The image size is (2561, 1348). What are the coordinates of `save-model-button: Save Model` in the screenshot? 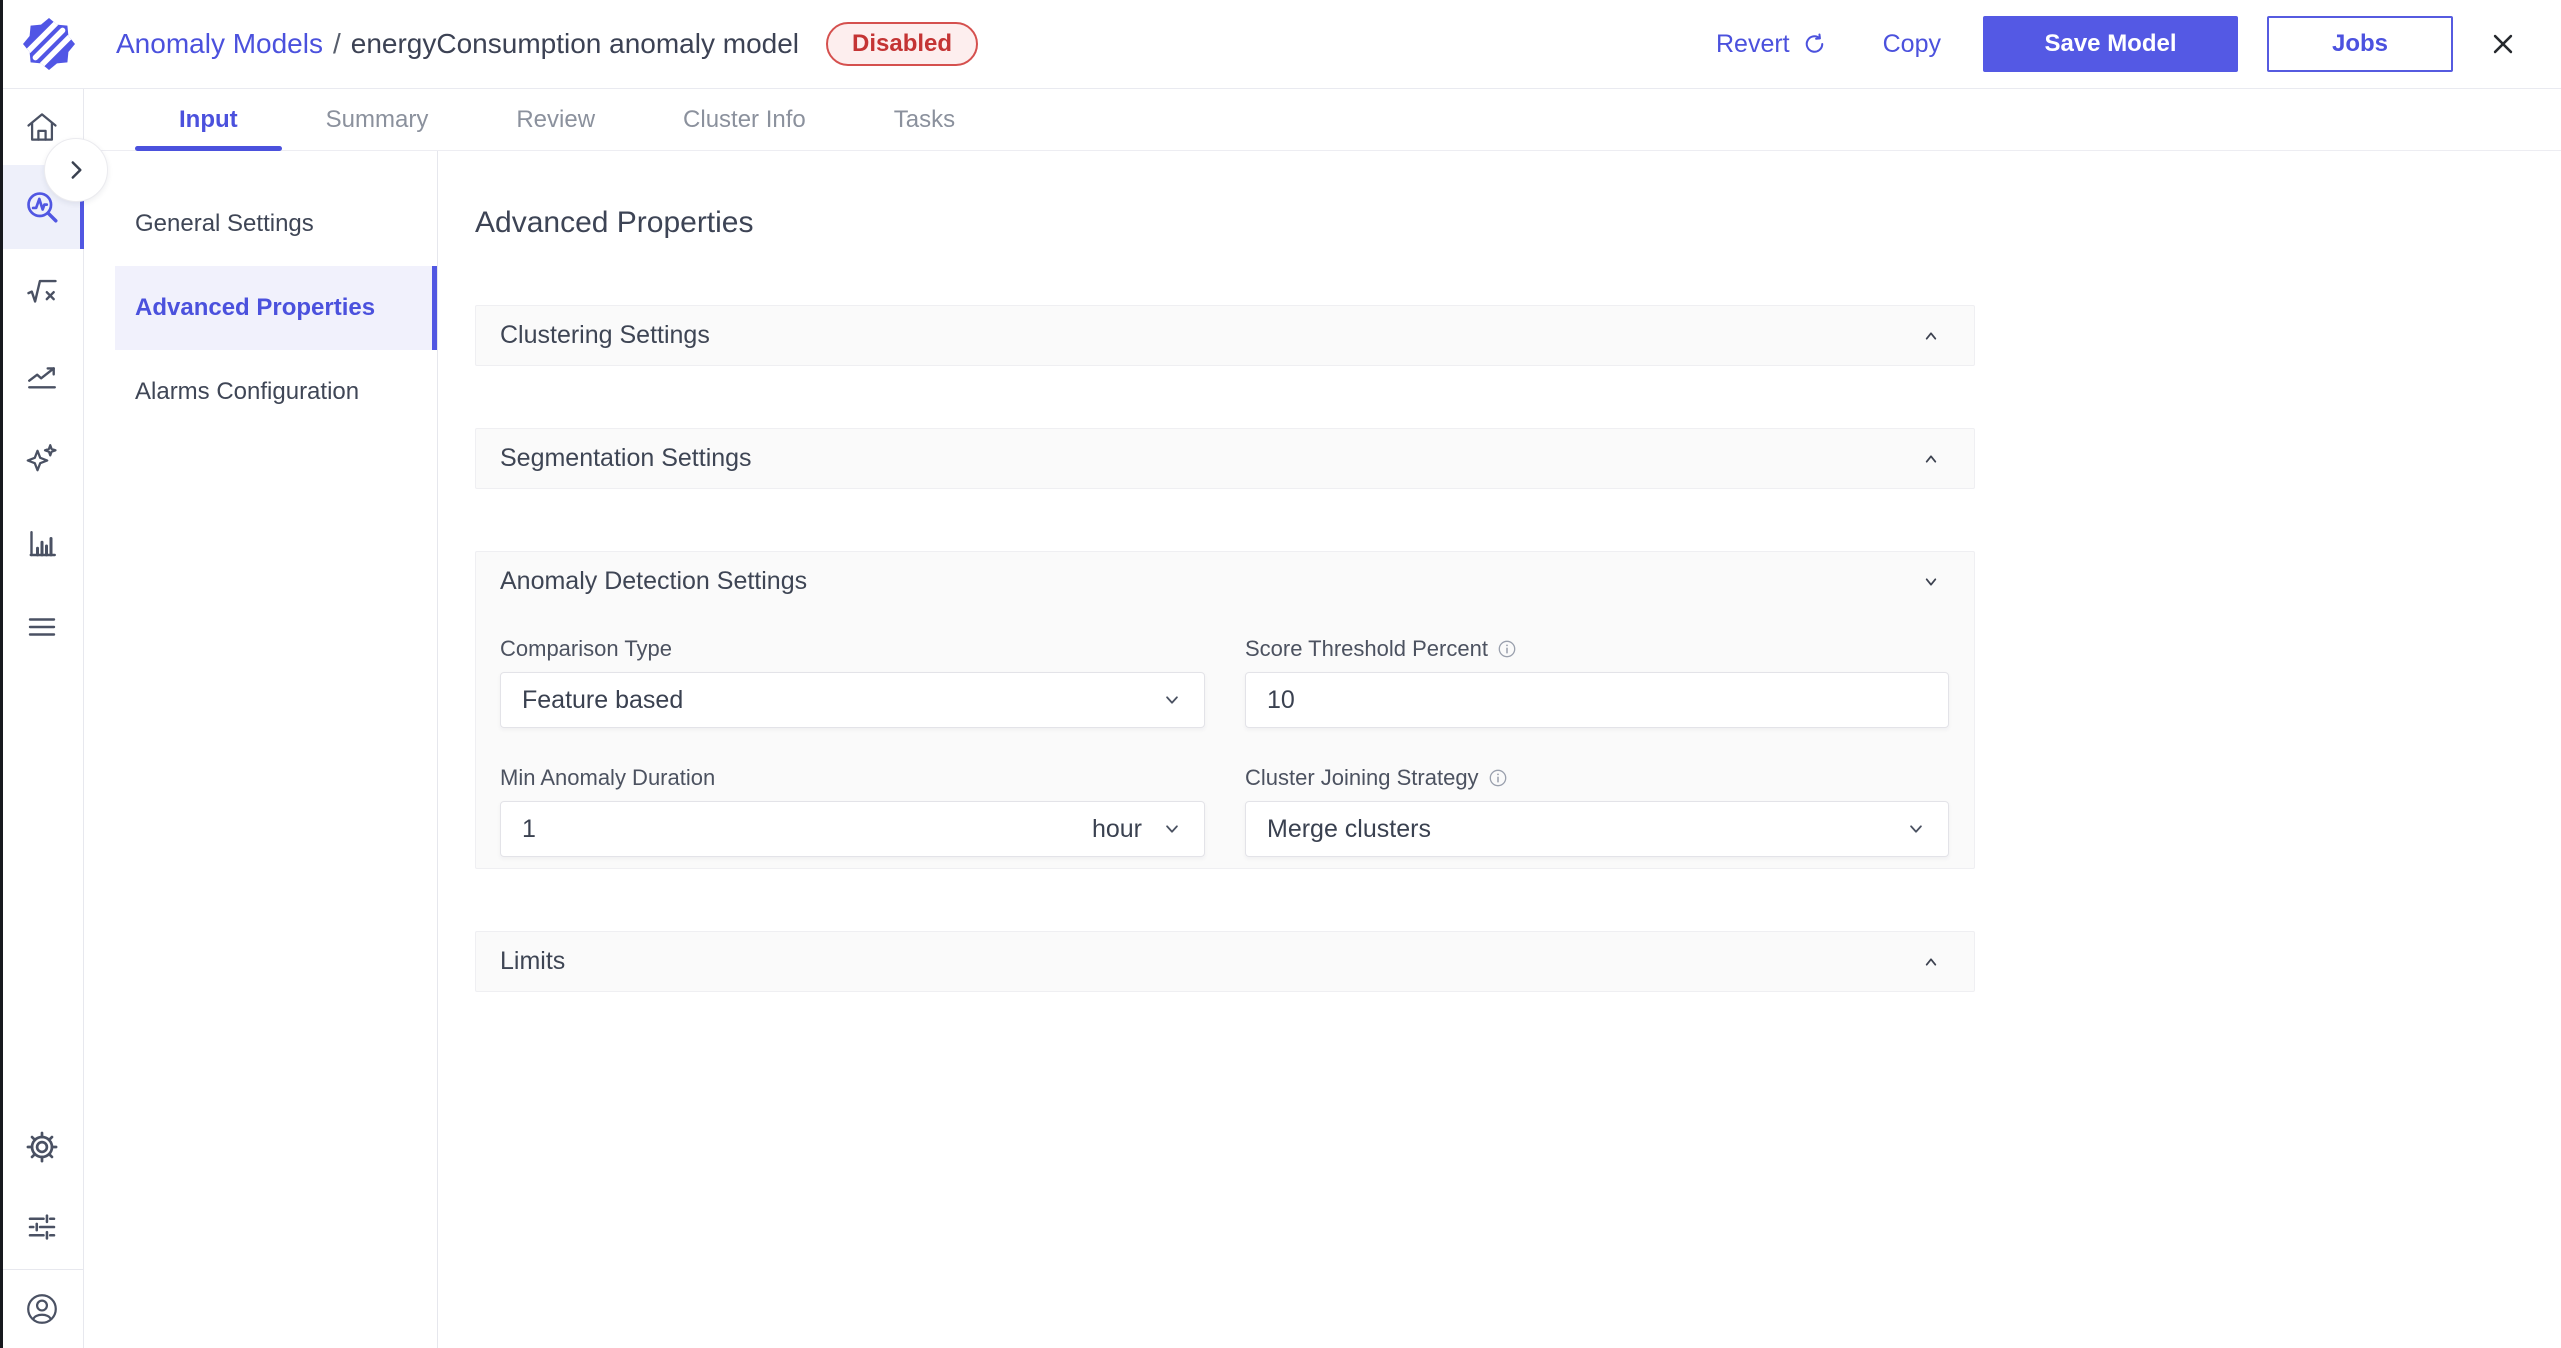 It's located at (2110, 44).